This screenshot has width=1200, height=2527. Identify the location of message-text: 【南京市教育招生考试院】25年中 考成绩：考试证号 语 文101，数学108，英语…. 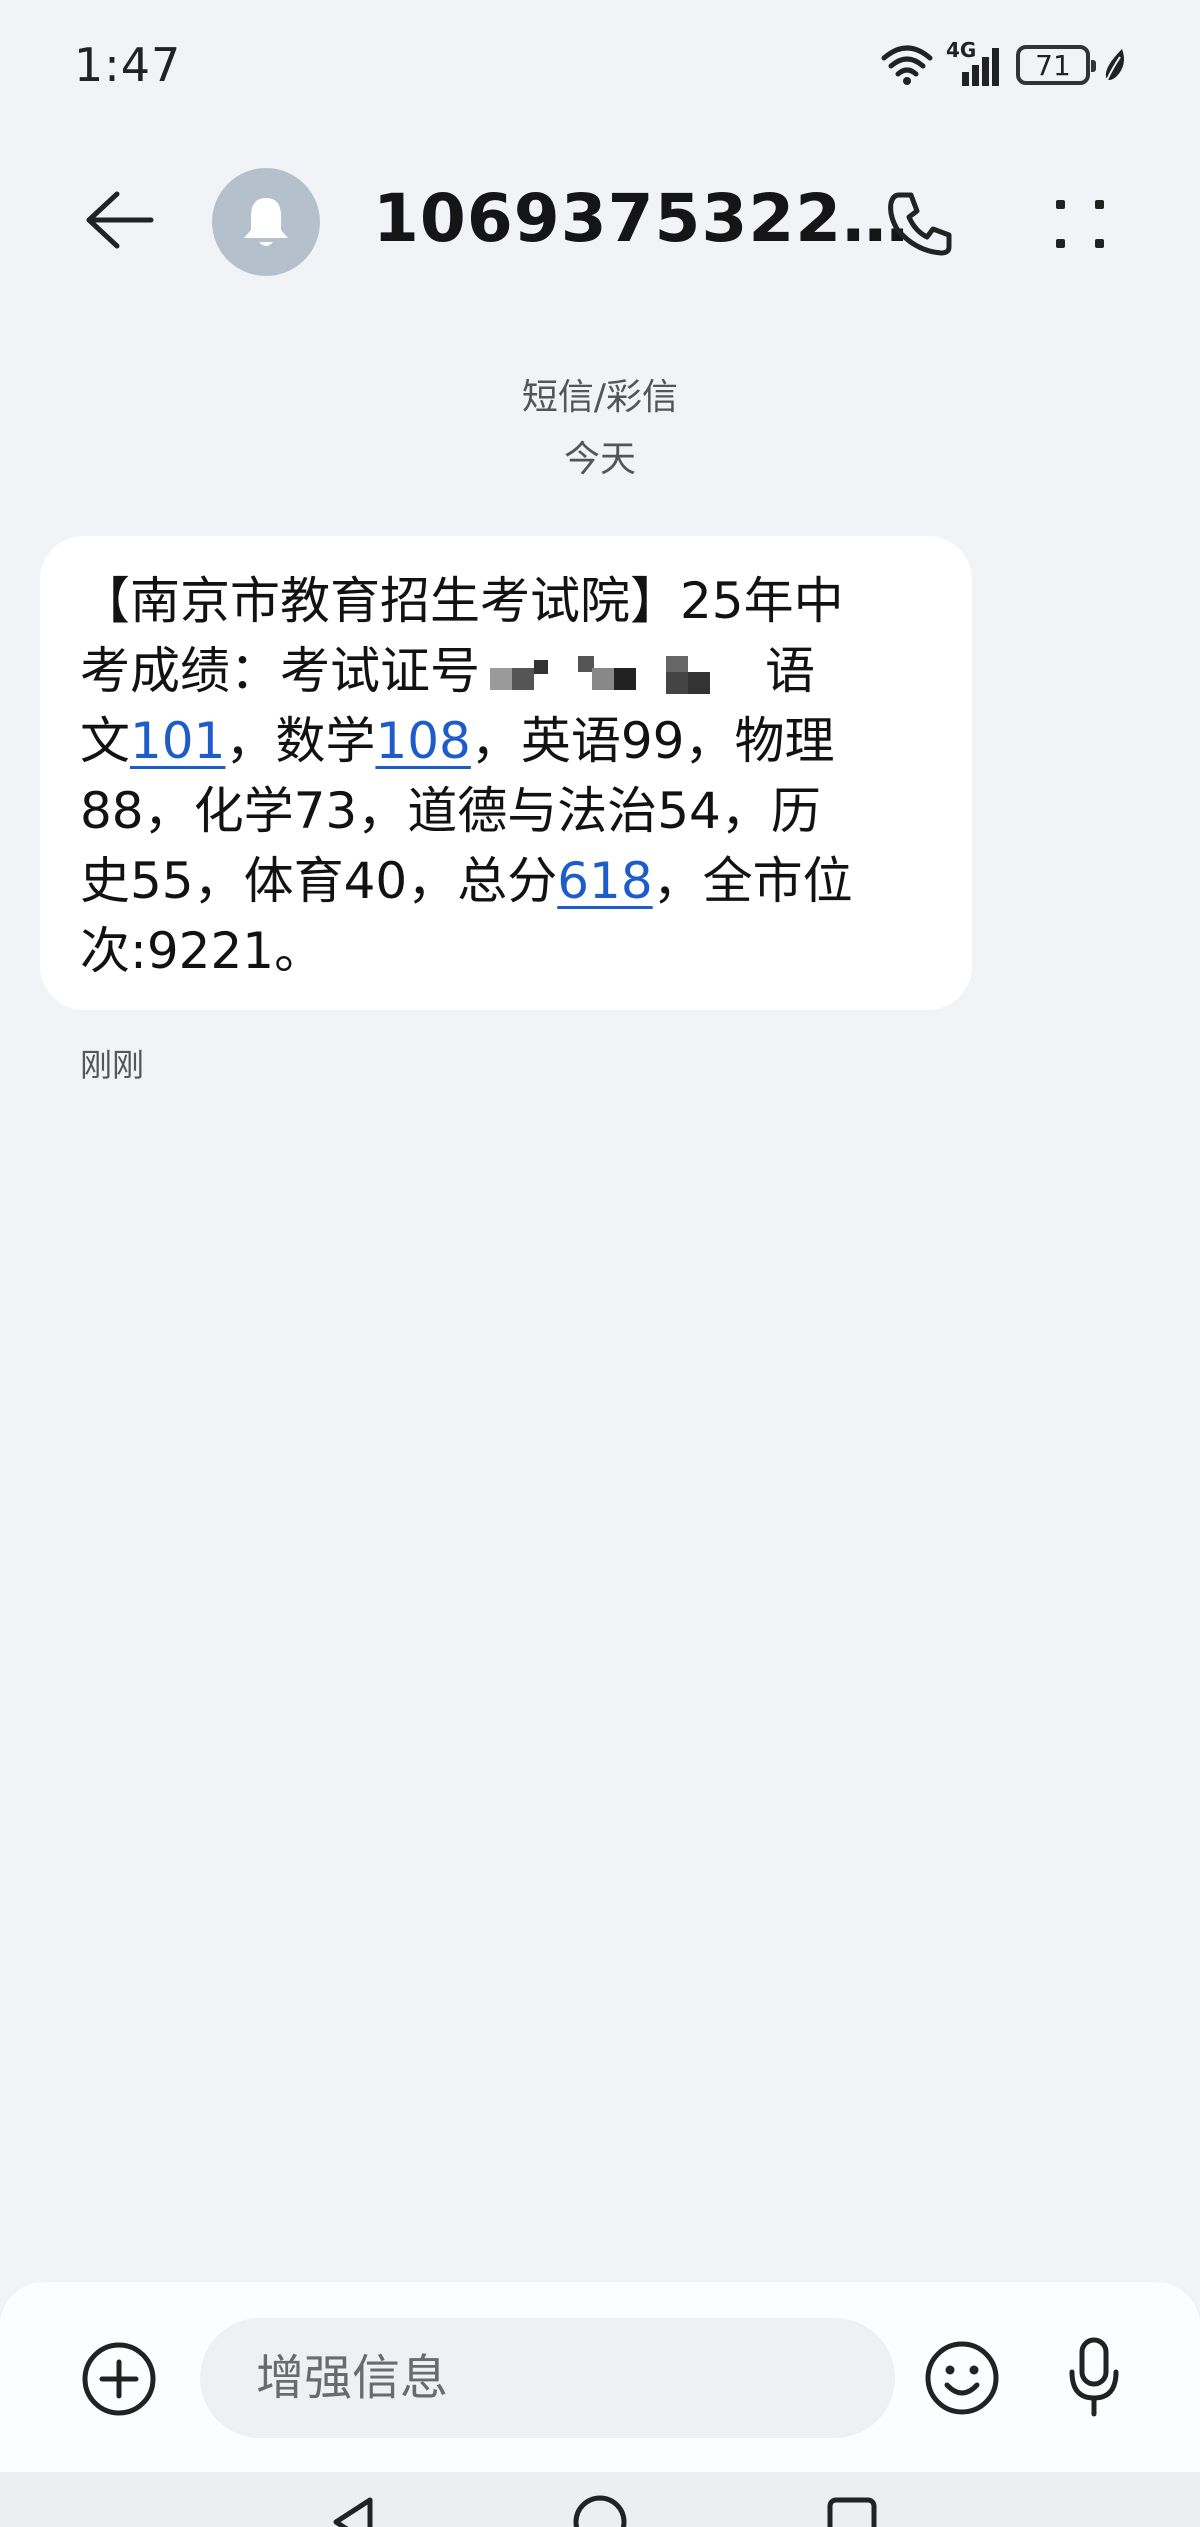
(506, 776).